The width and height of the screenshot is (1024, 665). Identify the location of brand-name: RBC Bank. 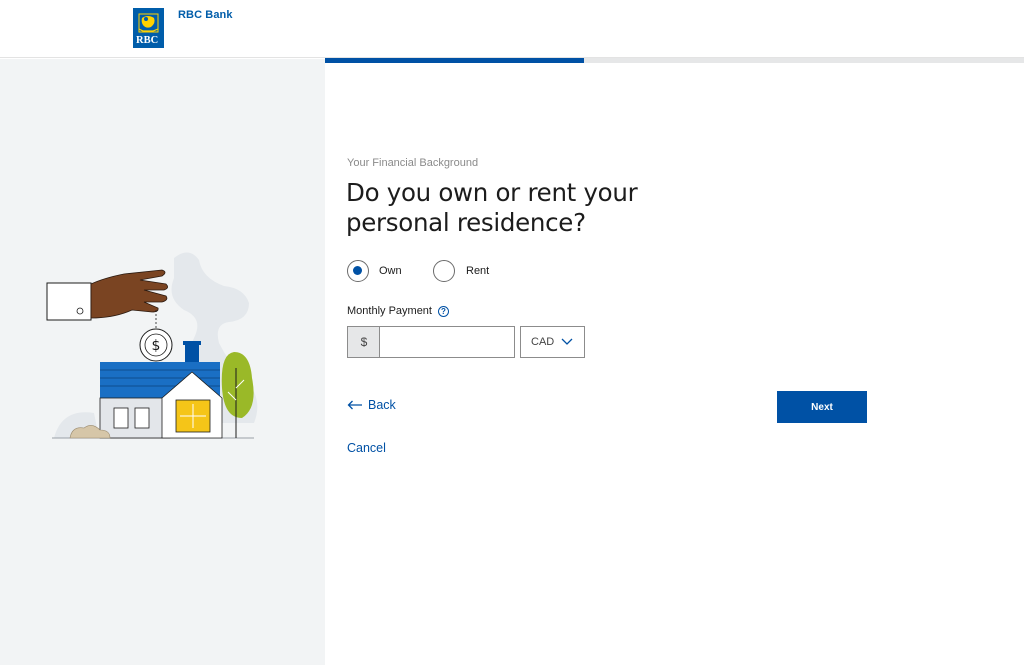
(205, 15).